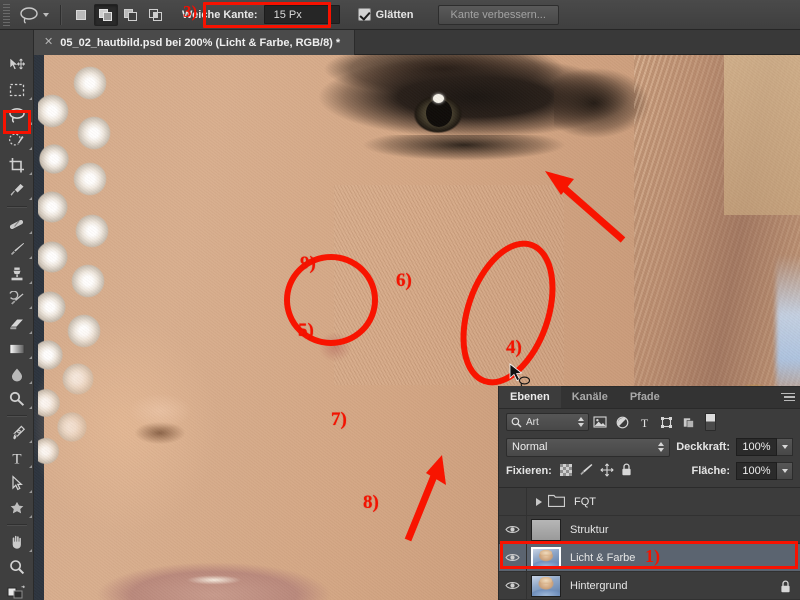 The image size is (800, 600). What do you see at coordinates (17, 64) in the screenshot?
I see `move-tool` at bounding box center [17, 64].